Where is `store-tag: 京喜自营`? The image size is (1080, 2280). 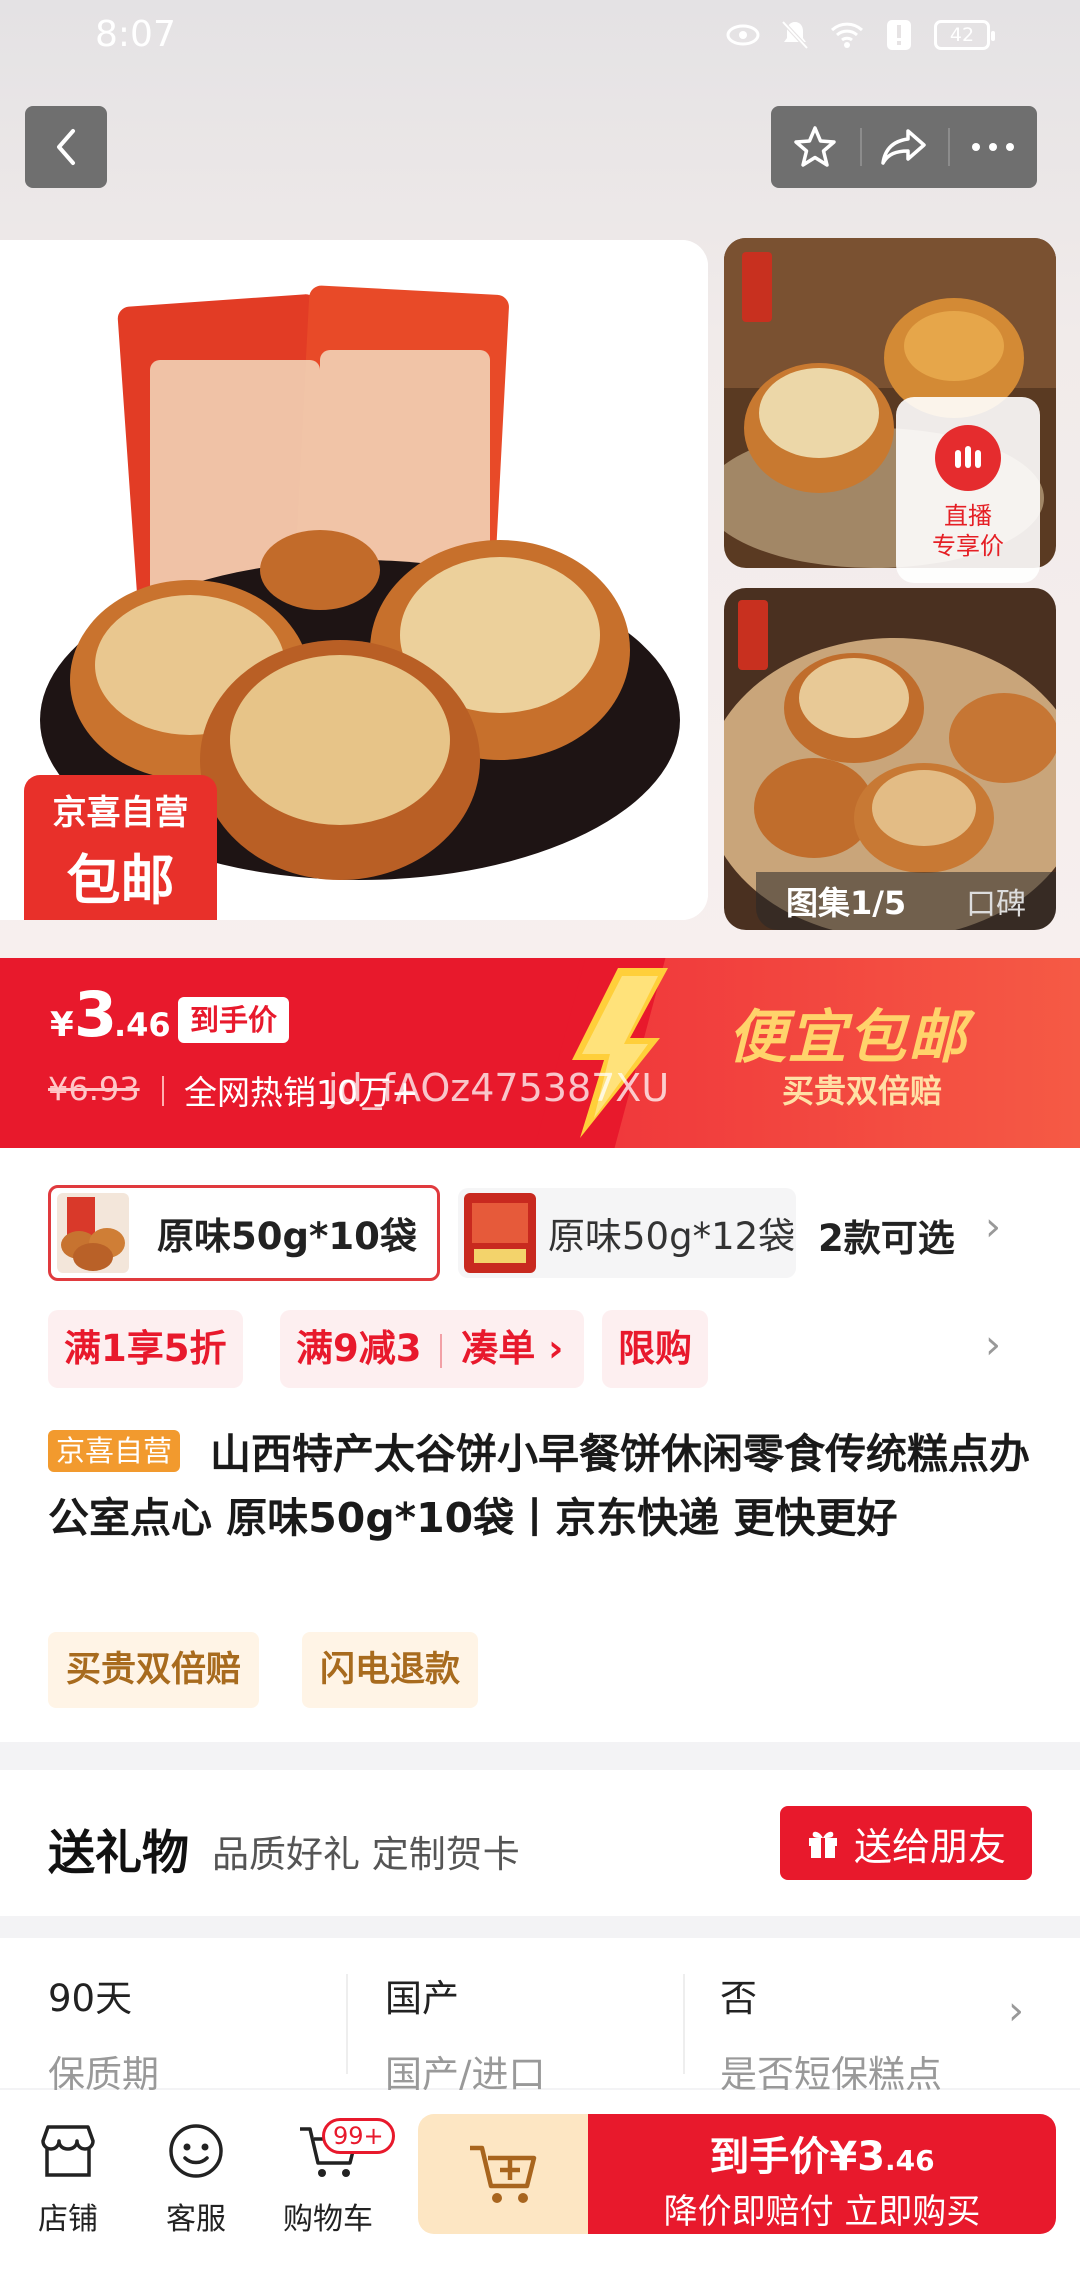 store-tag: 京喜自营 is located at coordinates (114, 1451).